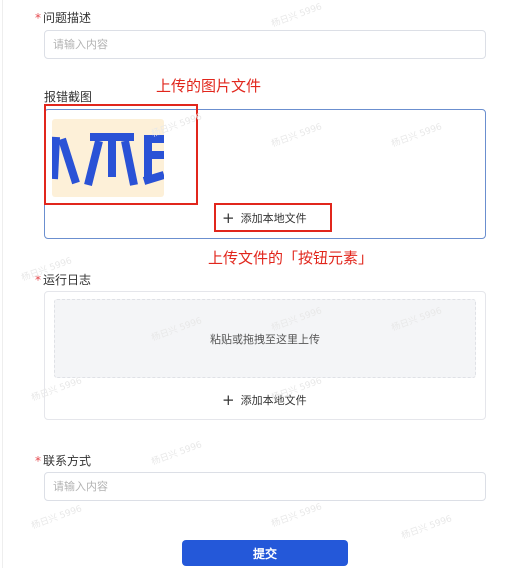  Describe the element at coordinates (291, 258) in the screenshot. I see `annotation-upload-button: 上传文件的「按钮元素」` at that location.